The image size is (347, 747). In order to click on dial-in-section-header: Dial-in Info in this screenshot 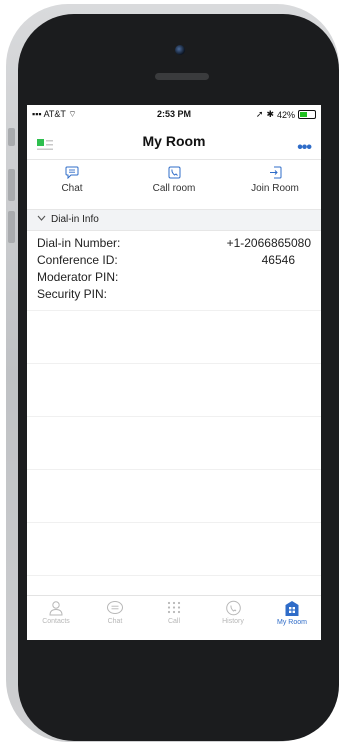, I will do `click(174, 220)`.